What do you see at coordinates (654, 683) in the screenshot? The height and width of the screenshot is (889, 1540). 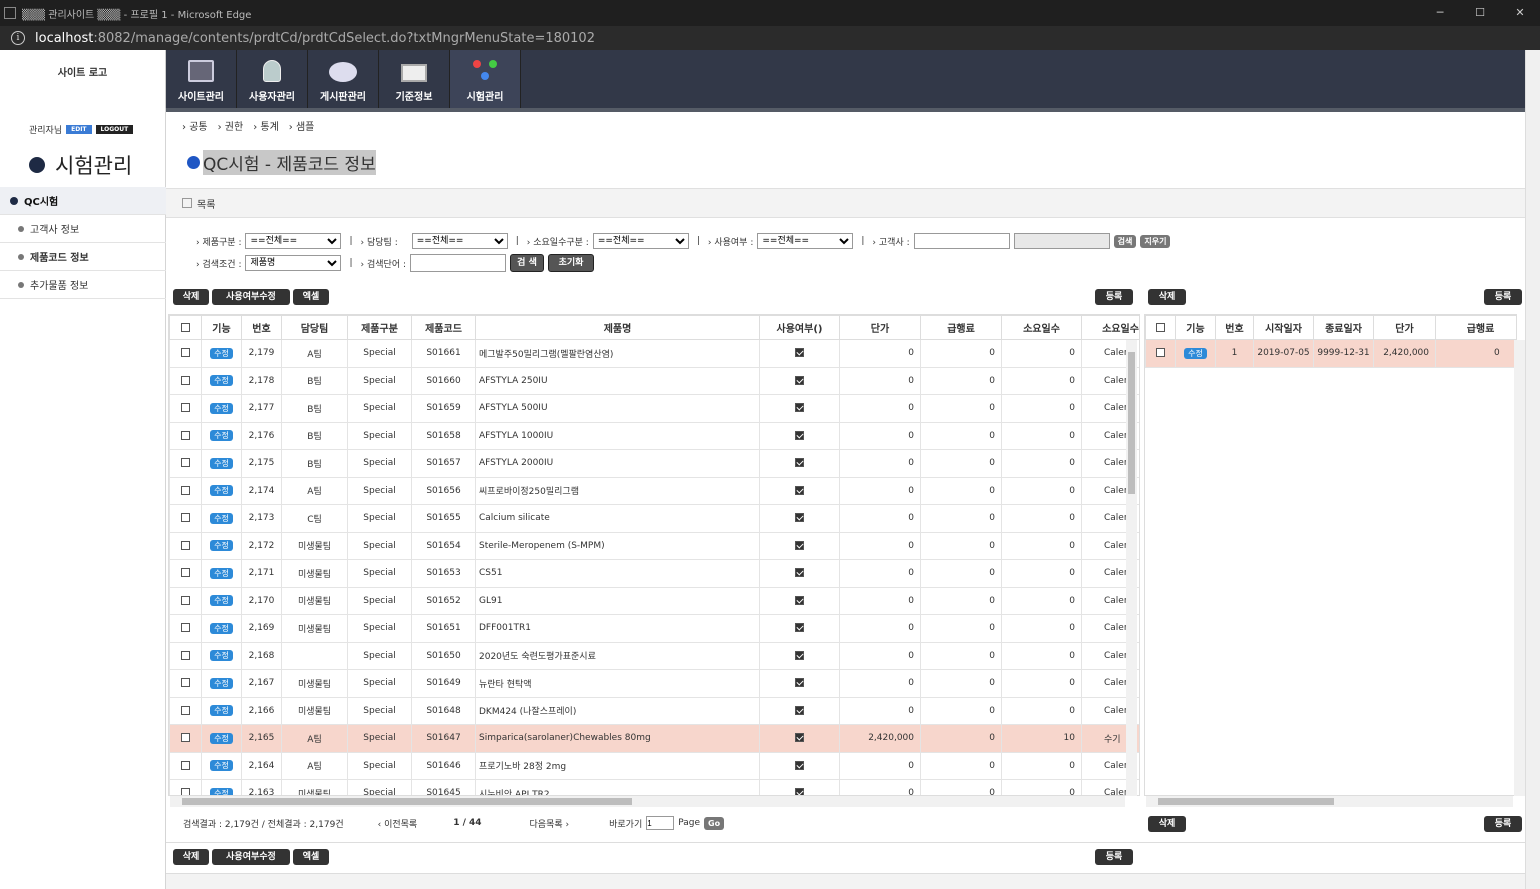 I see `table-row: 수정 2,167 미생물팀 Special S01649 뉴란타 현탁액 0 0 0 Caler` at bounding box center [654, 683].